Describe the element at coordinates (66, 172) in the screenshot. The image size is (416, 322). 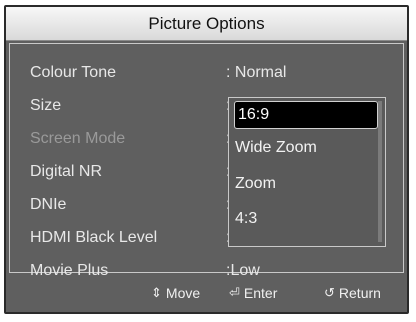
I see `menu-item-digital-nr: Digital NR` at that location.